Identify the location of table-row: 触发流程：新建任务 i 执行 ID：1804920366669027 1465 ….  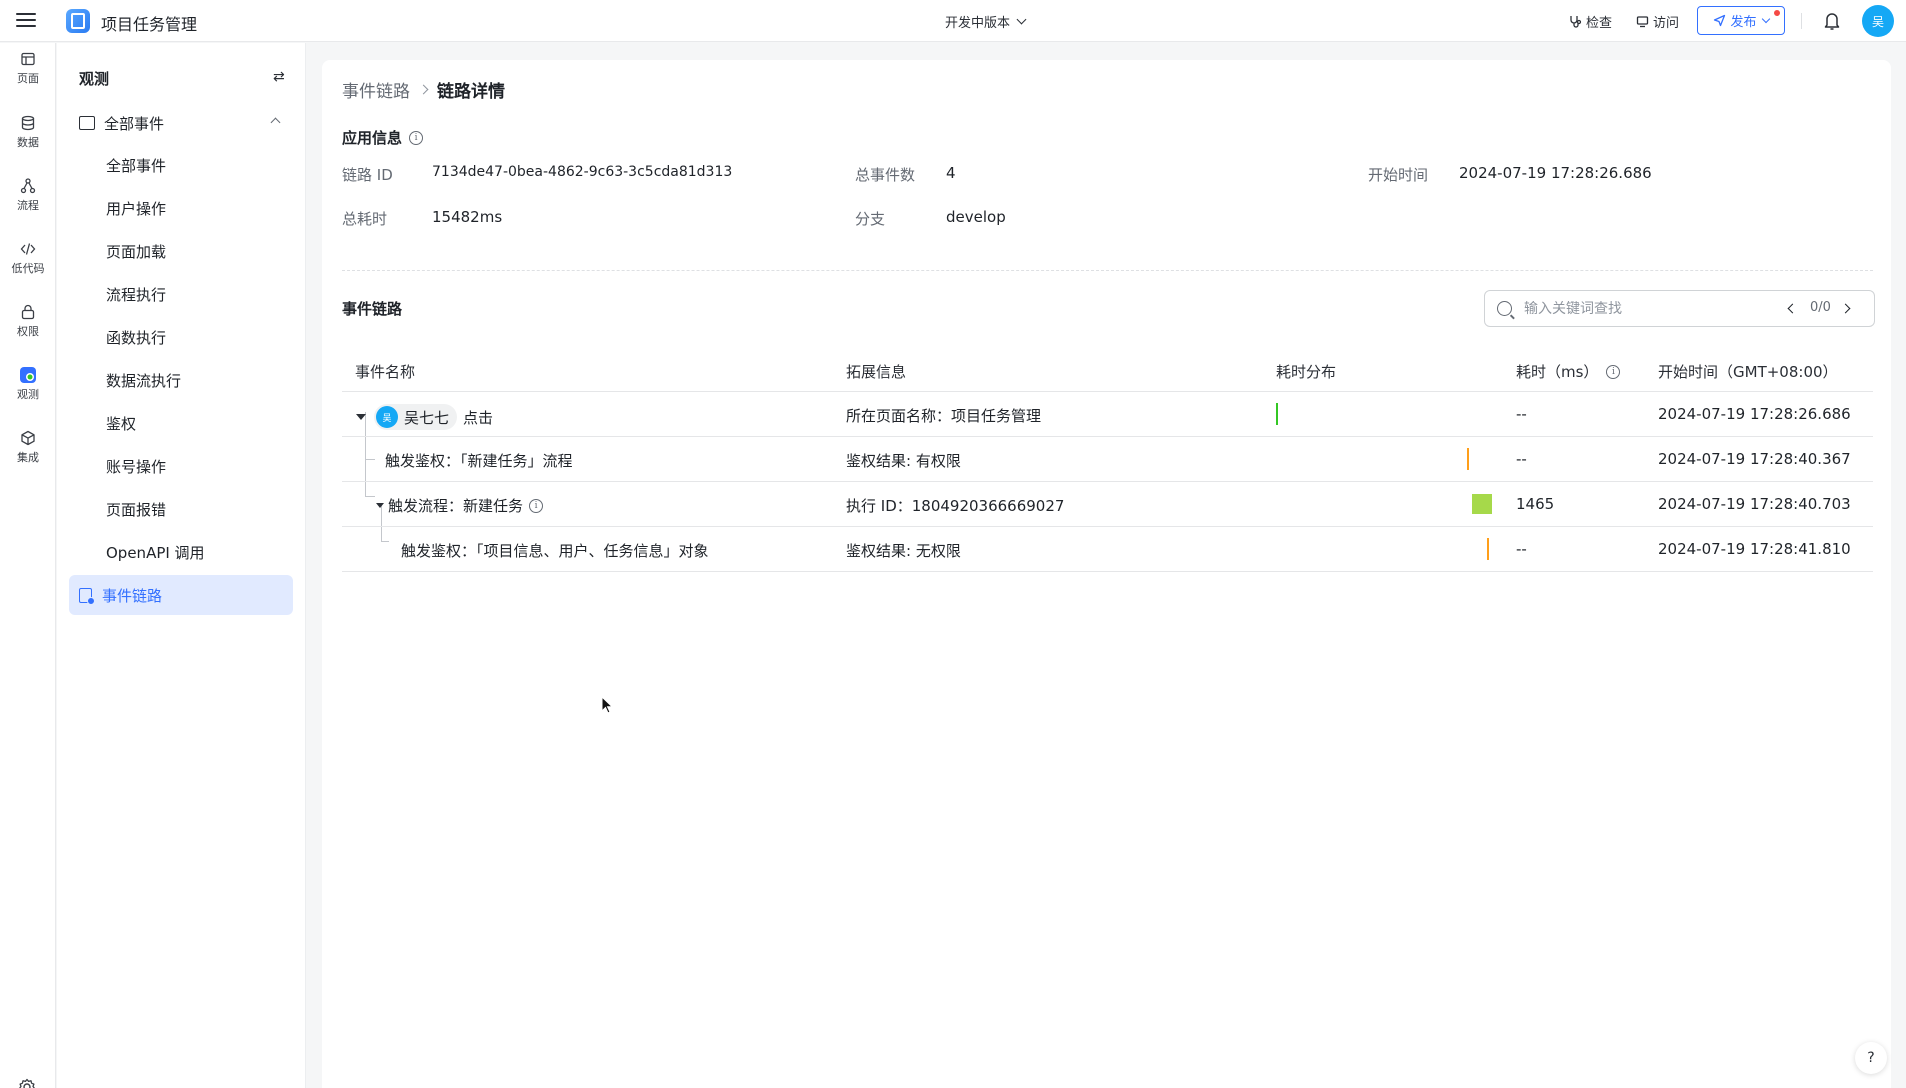
(1107, 504).